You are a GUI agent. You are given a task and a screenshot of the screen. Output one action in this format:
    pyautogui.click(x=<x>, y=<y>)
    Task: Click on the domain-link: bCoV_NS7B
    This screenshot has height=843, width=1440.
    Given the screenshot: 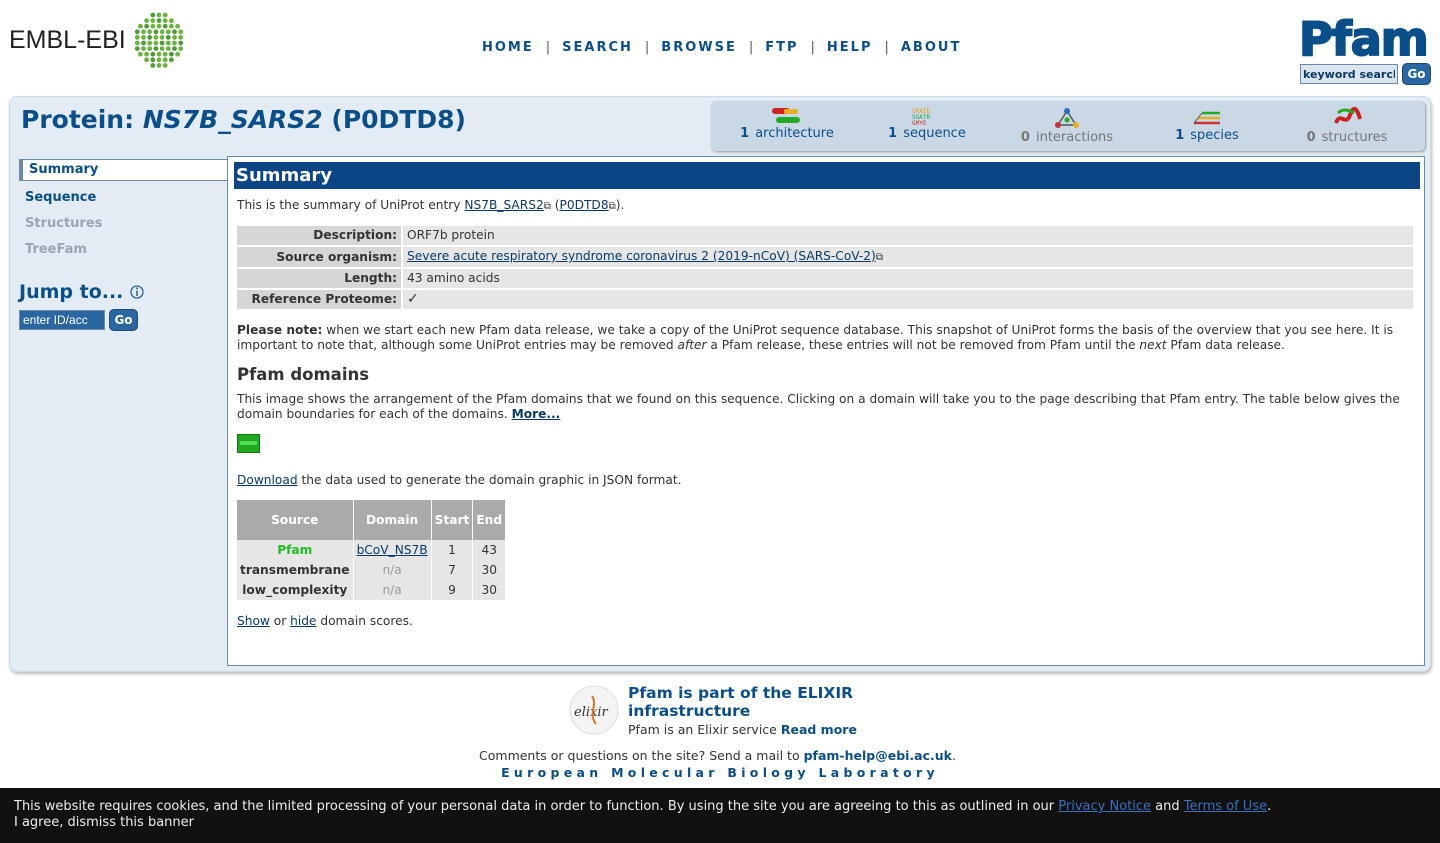 What is the action you would take?
    pyautogui.click(x=392, y=550)
    